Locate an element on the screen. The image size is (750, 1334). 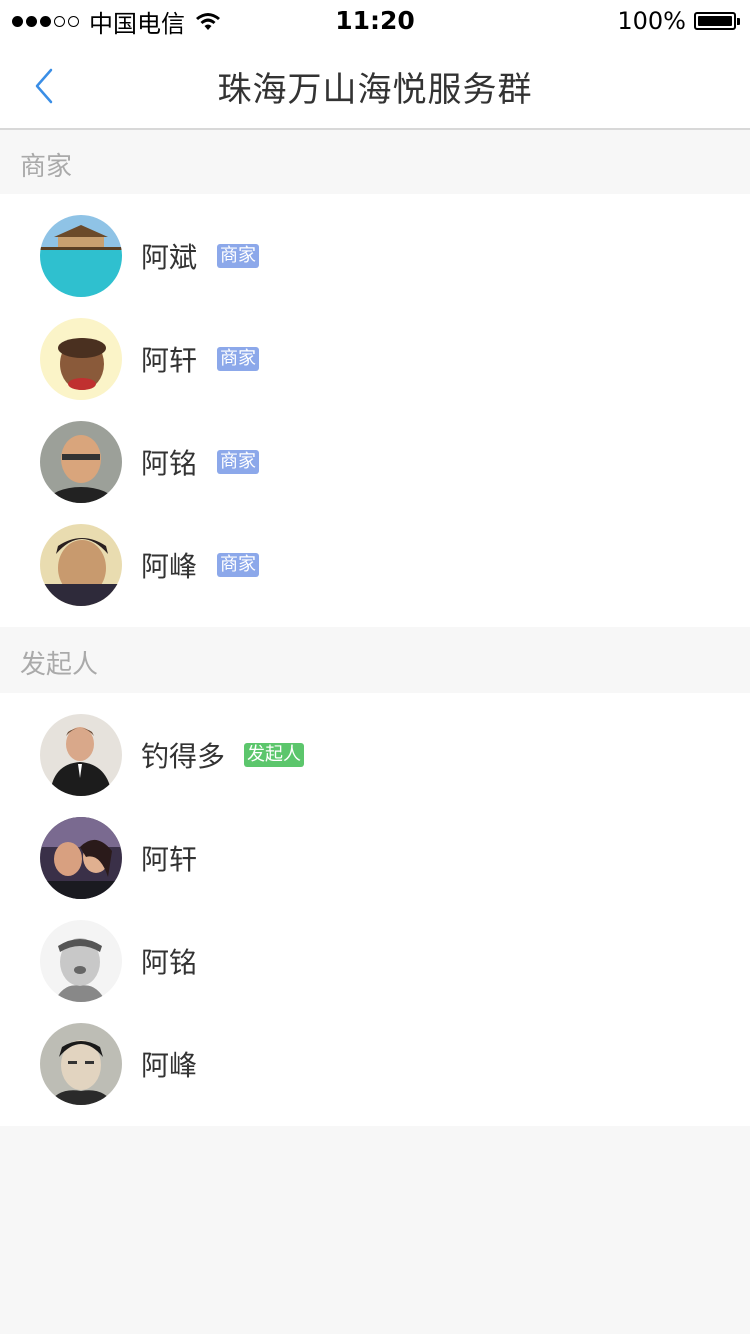
status-bar: 中国电信 11:20 100% is located at coordinates (375, 21).